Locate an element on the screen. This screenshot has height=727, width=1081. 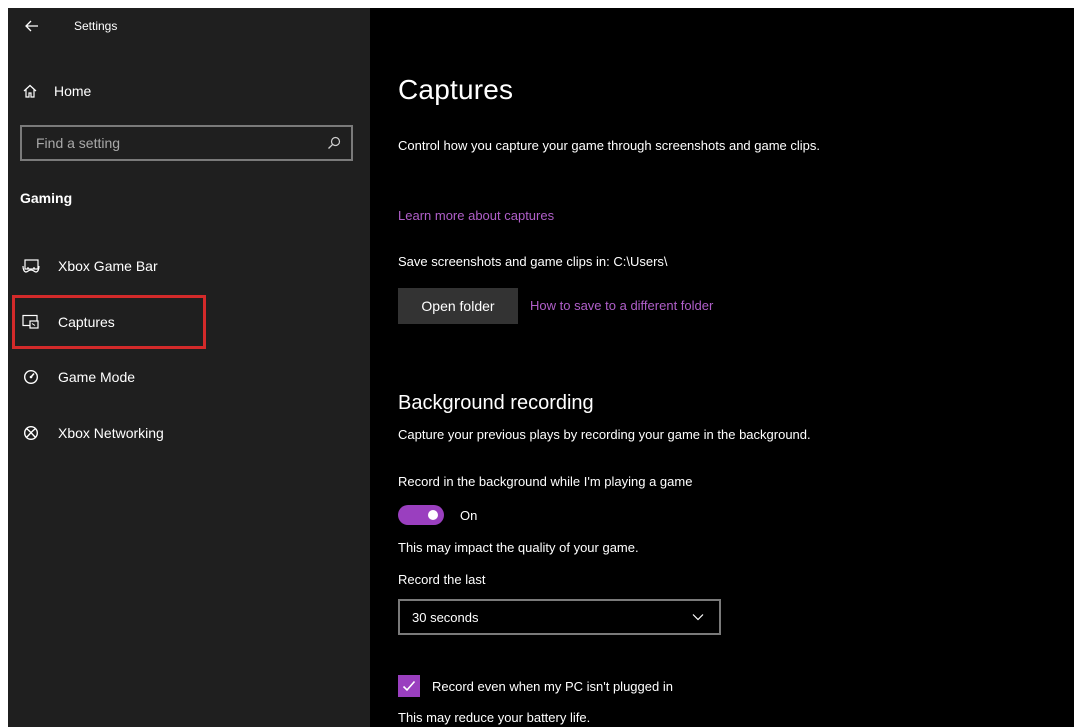
sidebar-item-game-mode: Game Mode is located at coordinates (180, 377).